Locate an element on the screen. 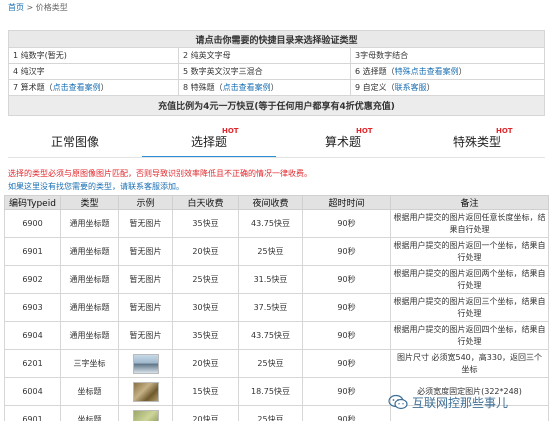 This screenshot has width=554, height=421. tab-normal-image: 正常图像 is located at coordinates (75, 142).